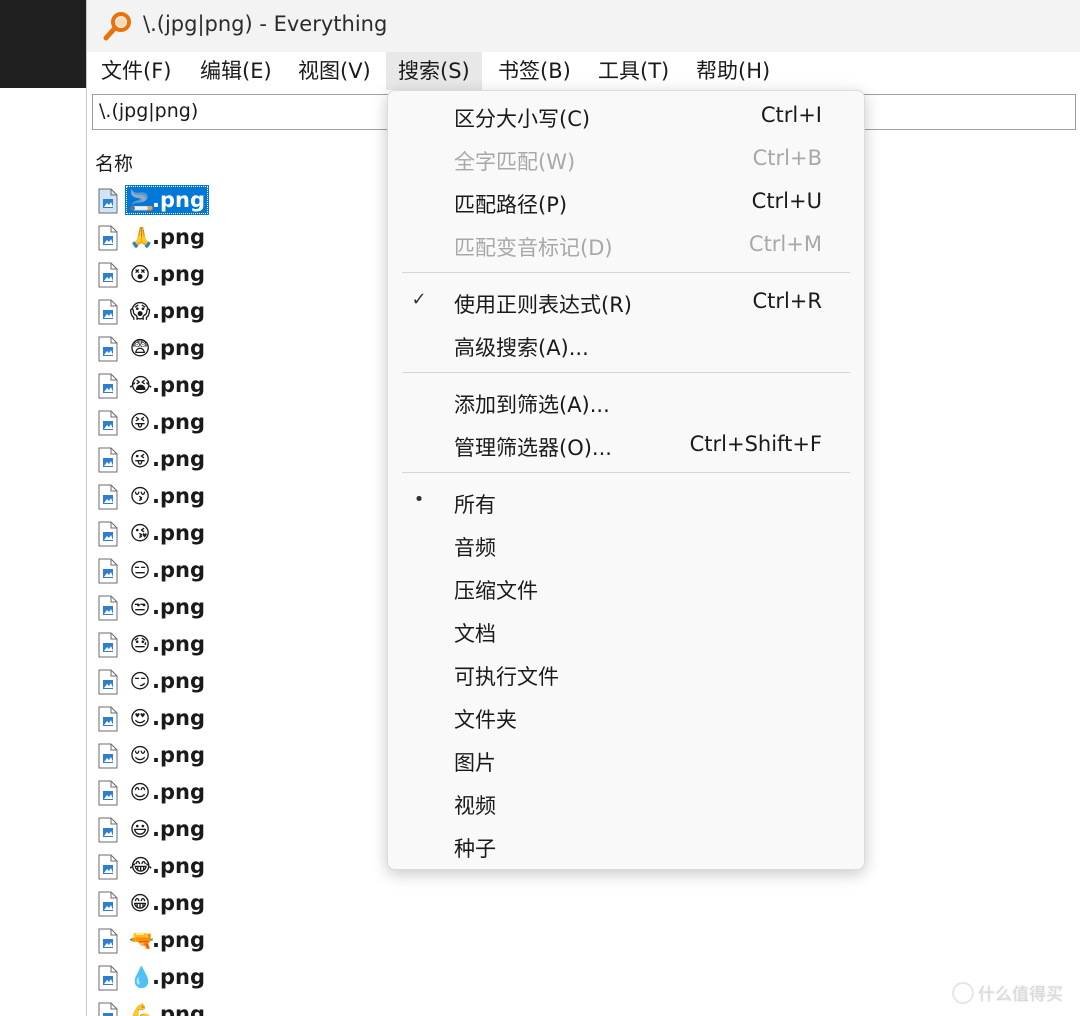  I want to click on watermark-text: 什么值得买, so click(1020, 995).